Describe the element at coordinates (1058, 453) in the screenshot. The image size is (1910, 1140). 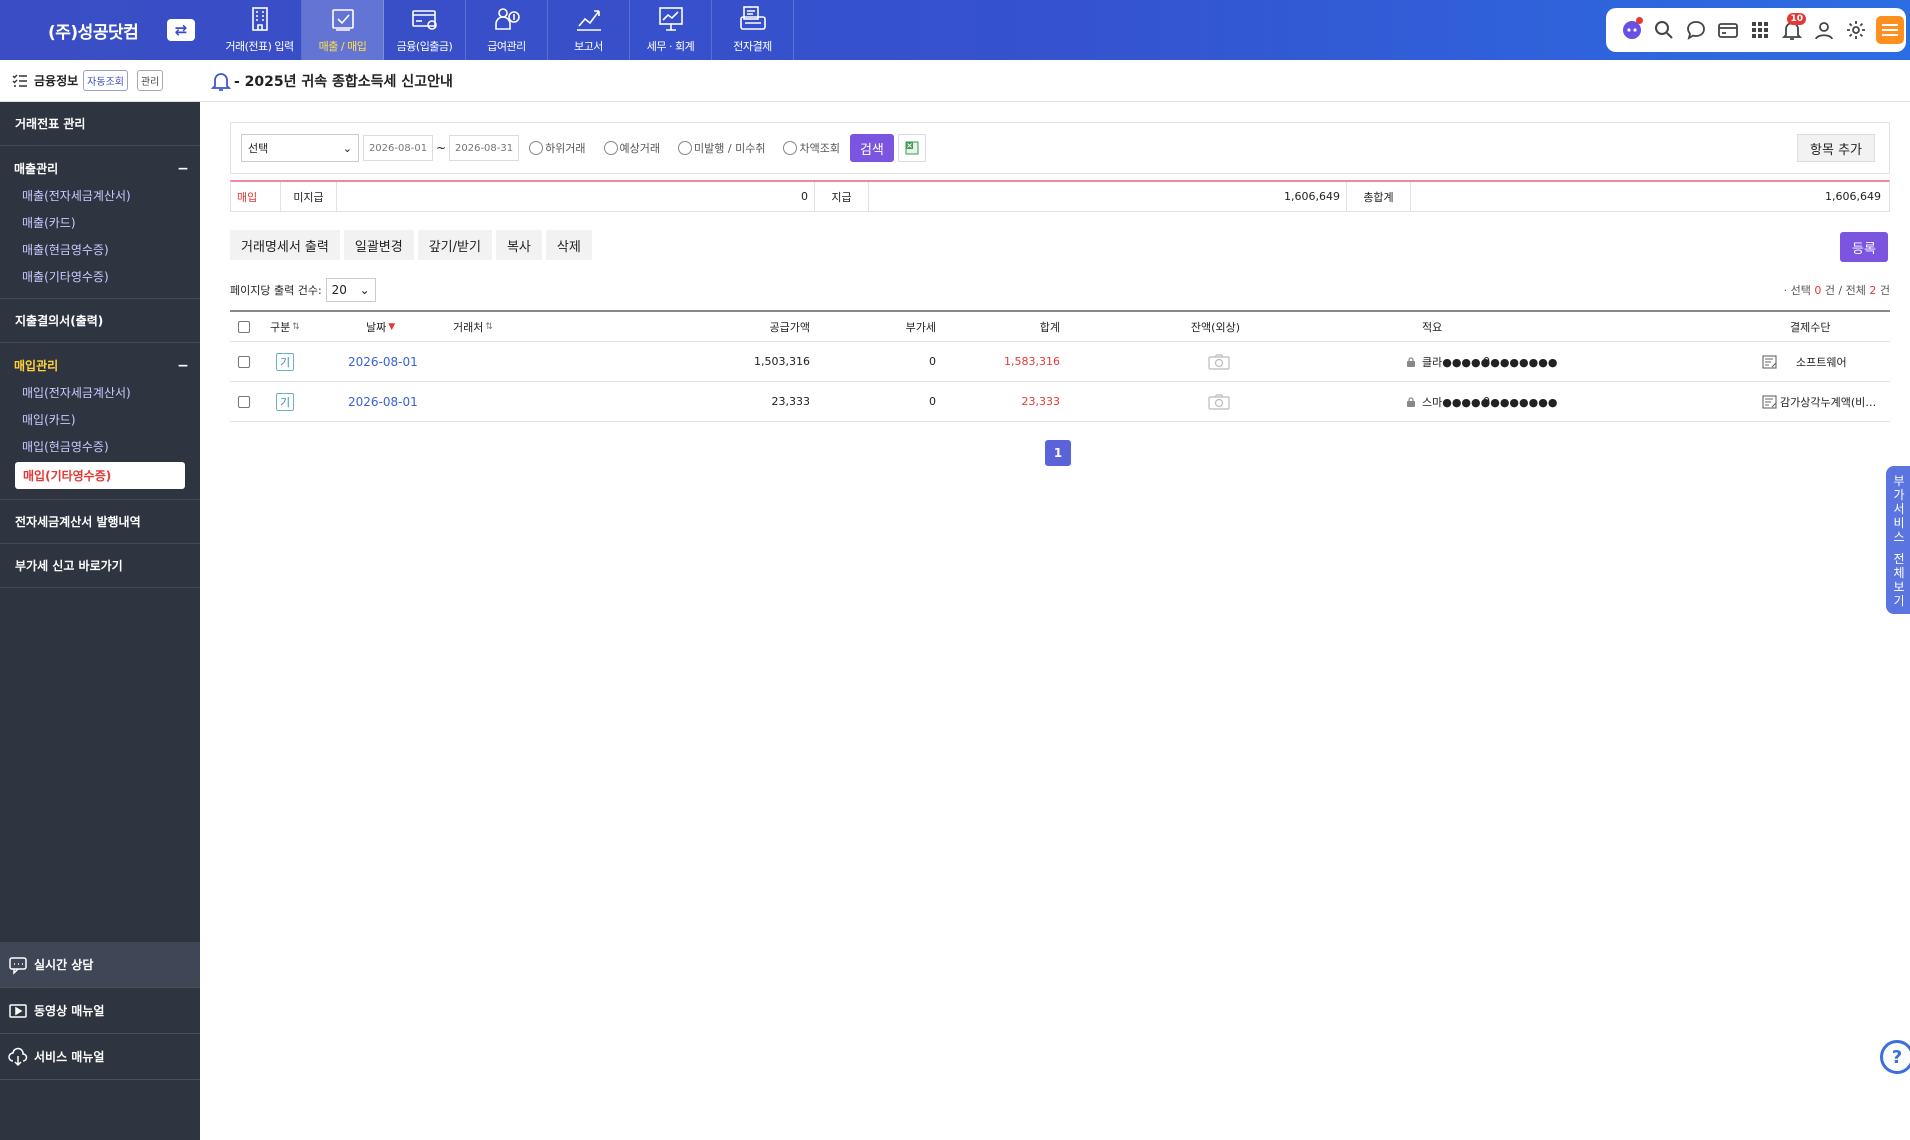
I see `page-1-button: 1` at that location.